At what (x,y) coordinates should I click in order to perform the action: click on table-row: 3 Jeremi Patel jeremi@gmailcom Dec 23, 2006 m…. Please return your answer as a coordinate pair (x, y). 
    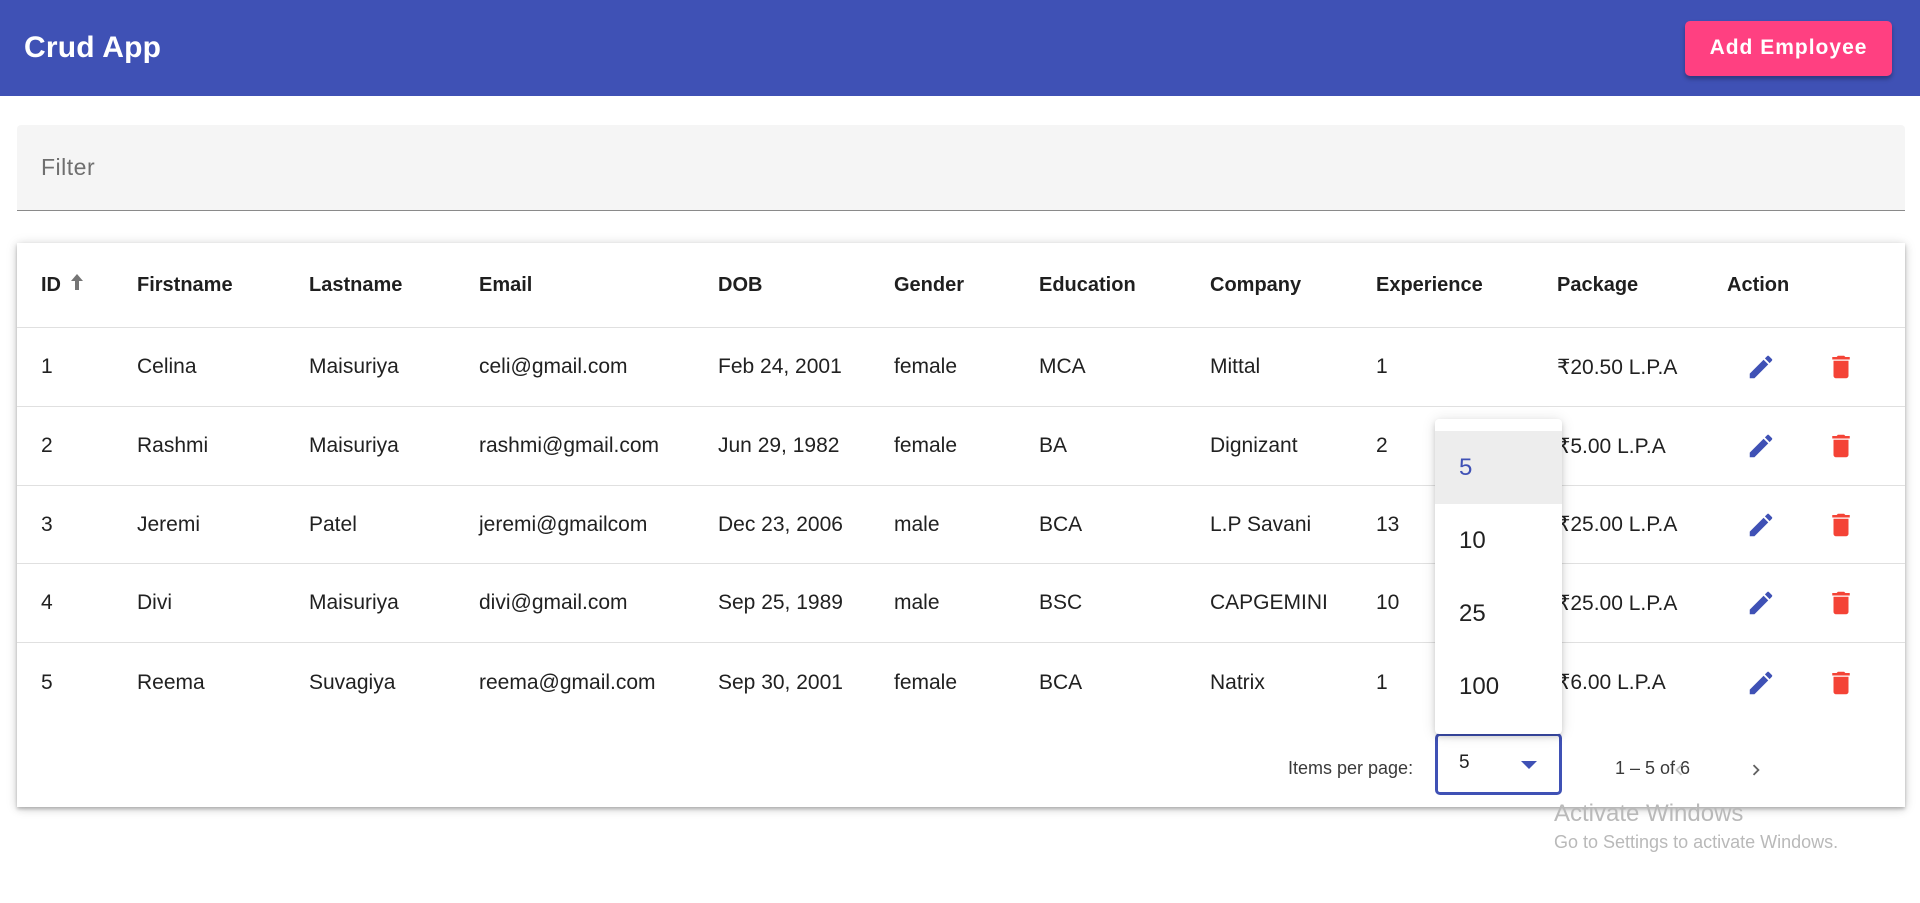
    Looking at the image, I should click on (961, 525).